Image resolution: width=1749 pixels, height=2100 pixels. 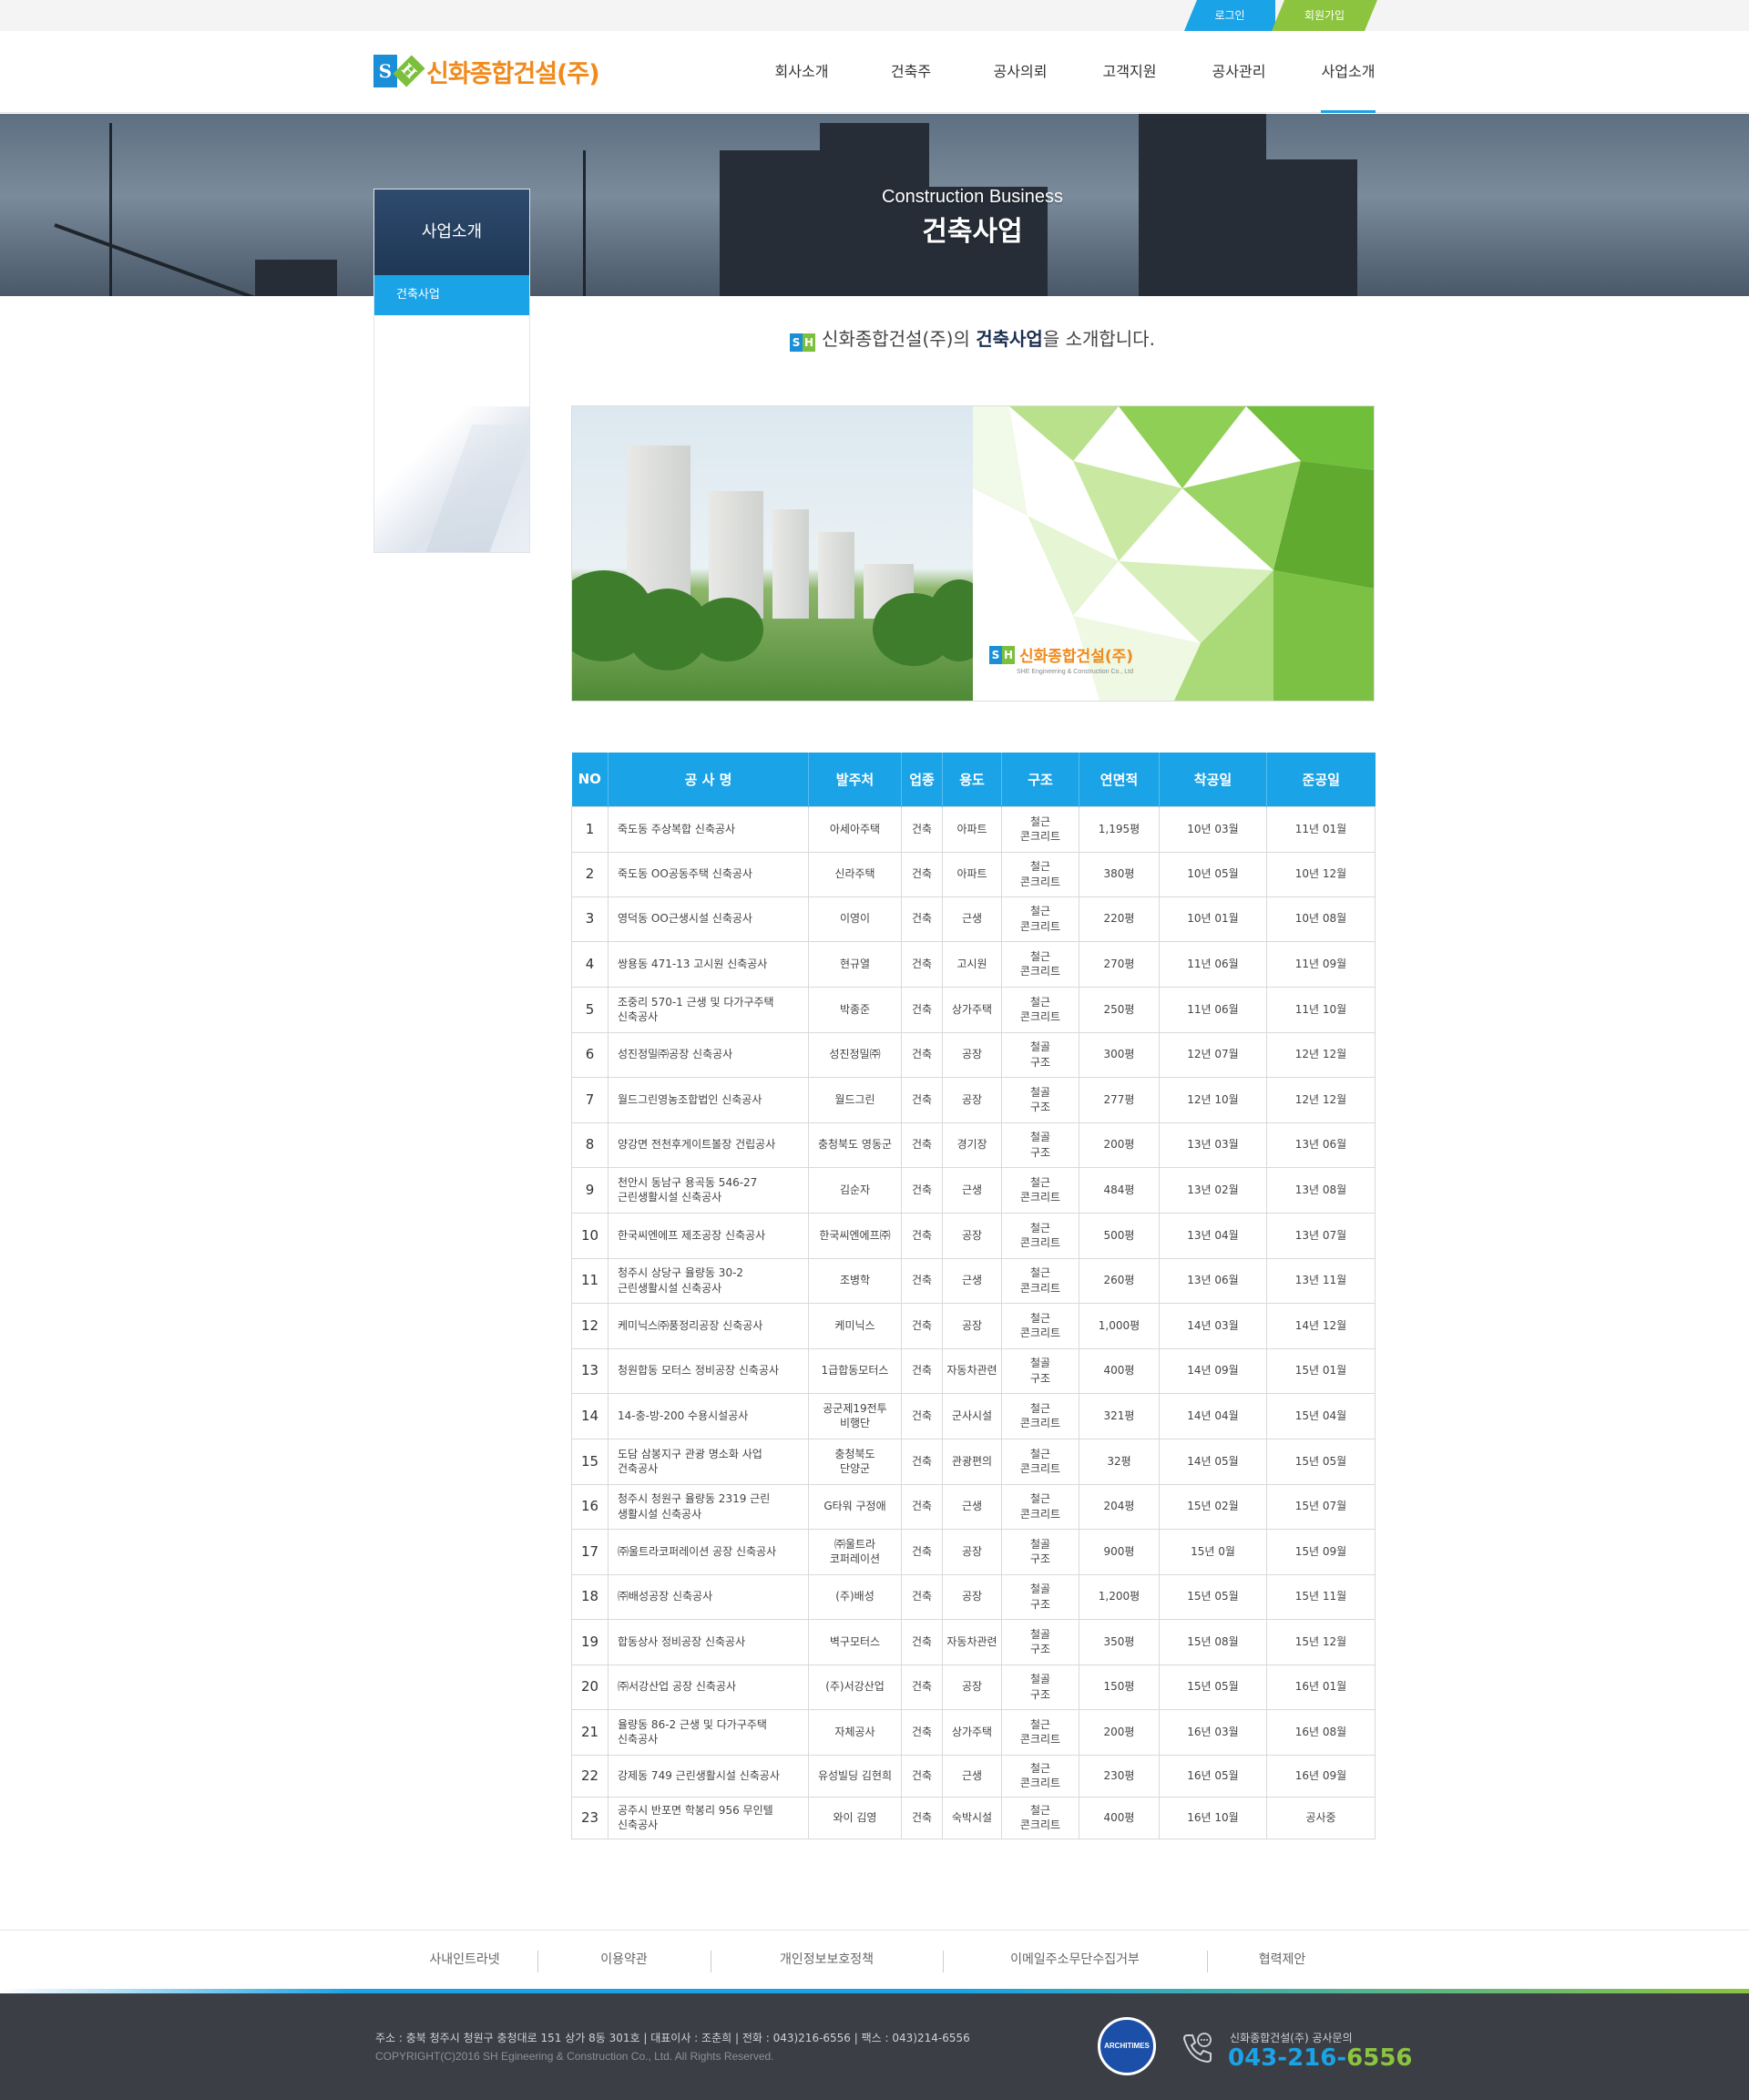 What do you see at coordinates (1239, 72) in the screenshot?
I see `nav-management: 공사관리` at bounding box center [1239, 72].